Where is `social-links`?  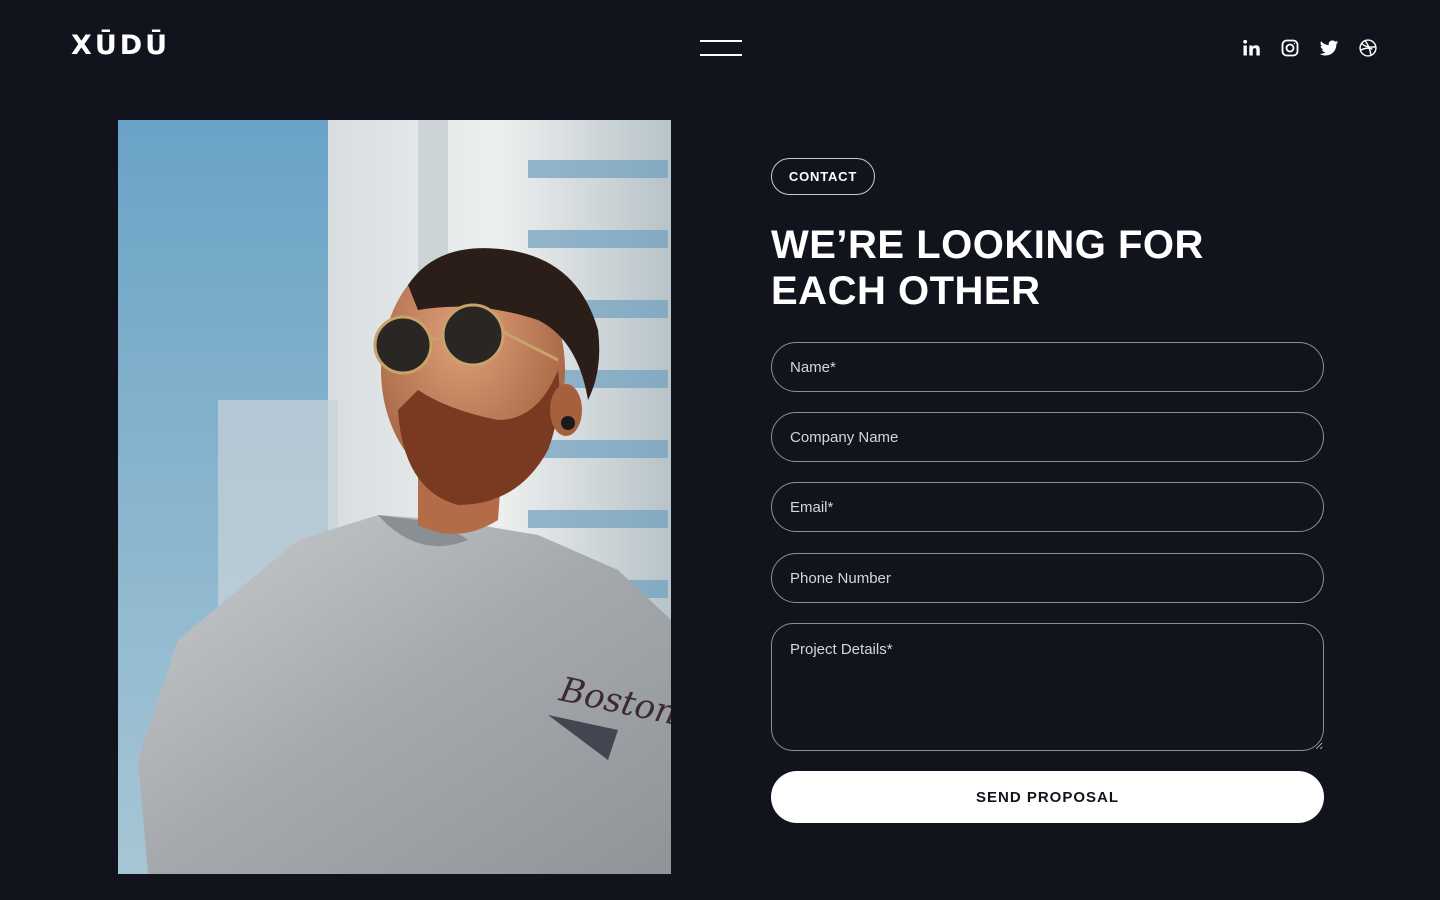
social-links is located at coordinates (1309, 48).